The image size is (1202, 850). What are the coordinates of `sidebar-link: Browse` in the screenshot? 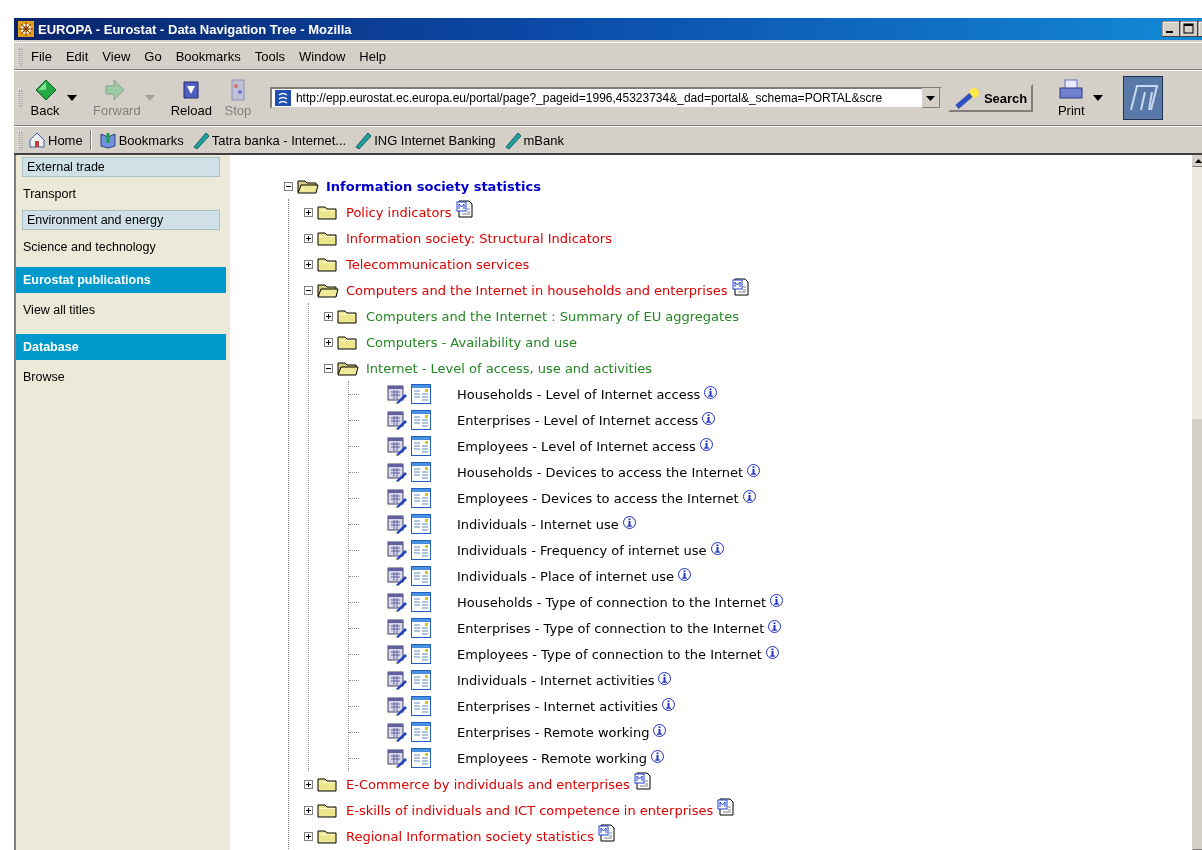 It's located at (123, 376).